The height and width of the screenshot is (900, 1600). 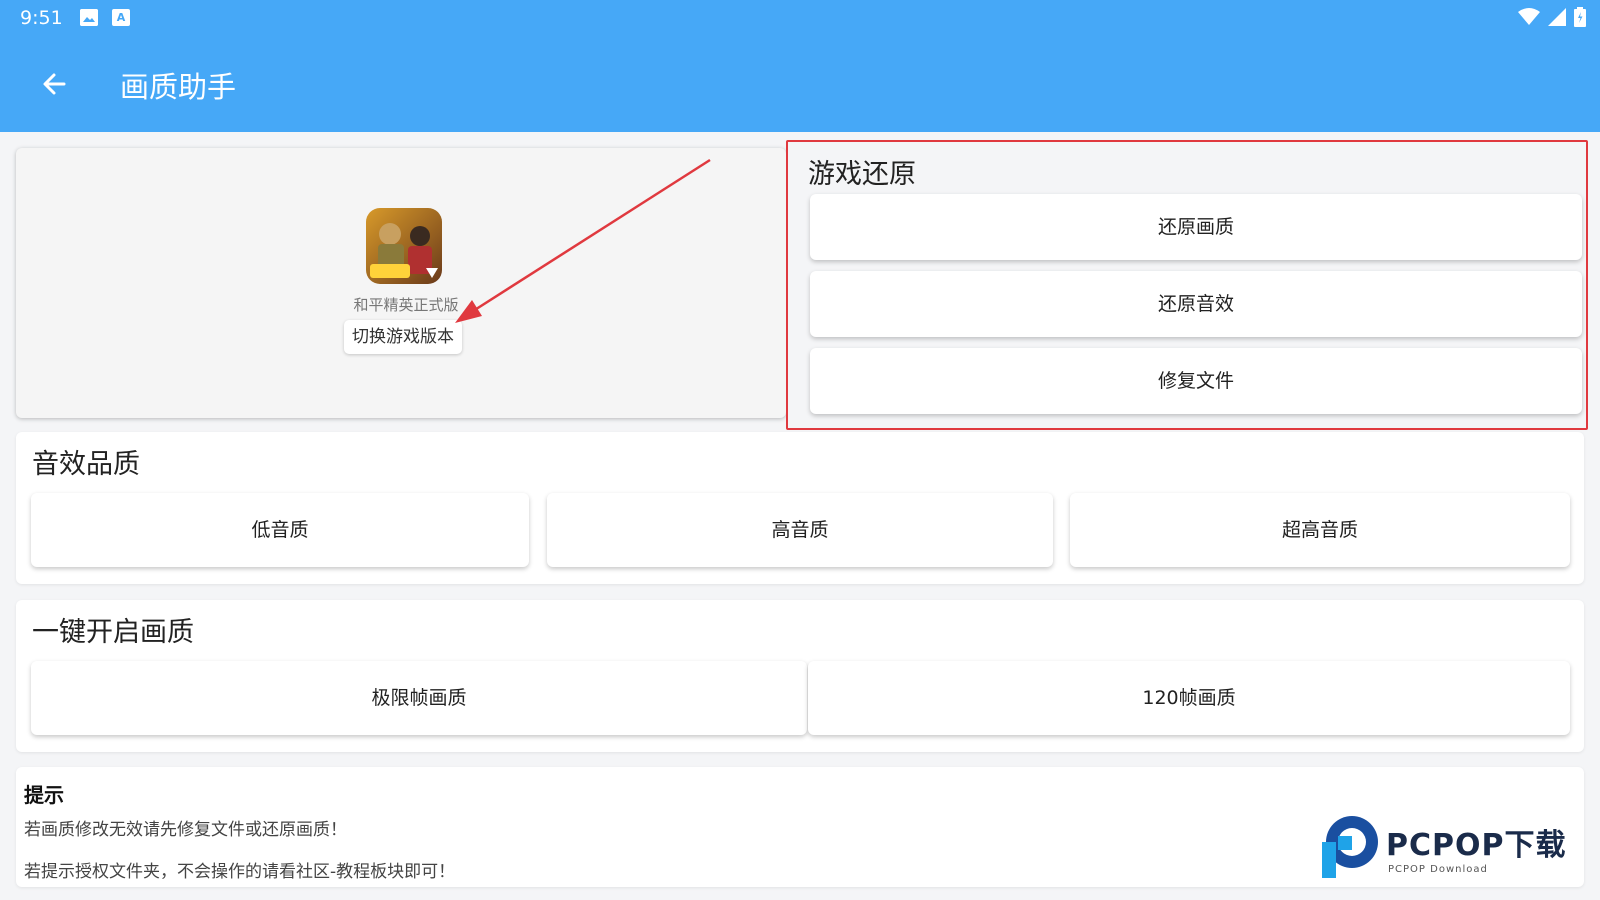 What do you see at coordinates (800, 530) in the screenshot?
I see `high-audio-button: 高音质` at bounding box center [800, 530].